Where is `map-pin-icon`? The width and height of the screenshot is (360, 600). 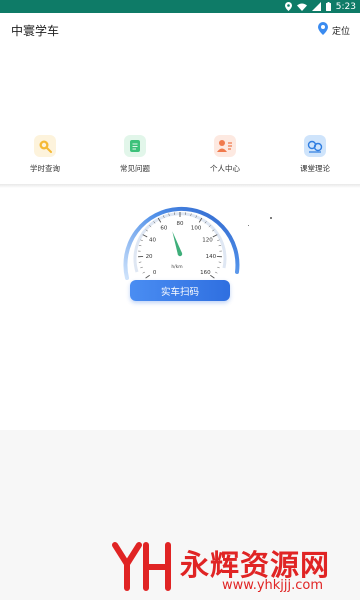
map-pin-icon is located at coordinates (322, 30).